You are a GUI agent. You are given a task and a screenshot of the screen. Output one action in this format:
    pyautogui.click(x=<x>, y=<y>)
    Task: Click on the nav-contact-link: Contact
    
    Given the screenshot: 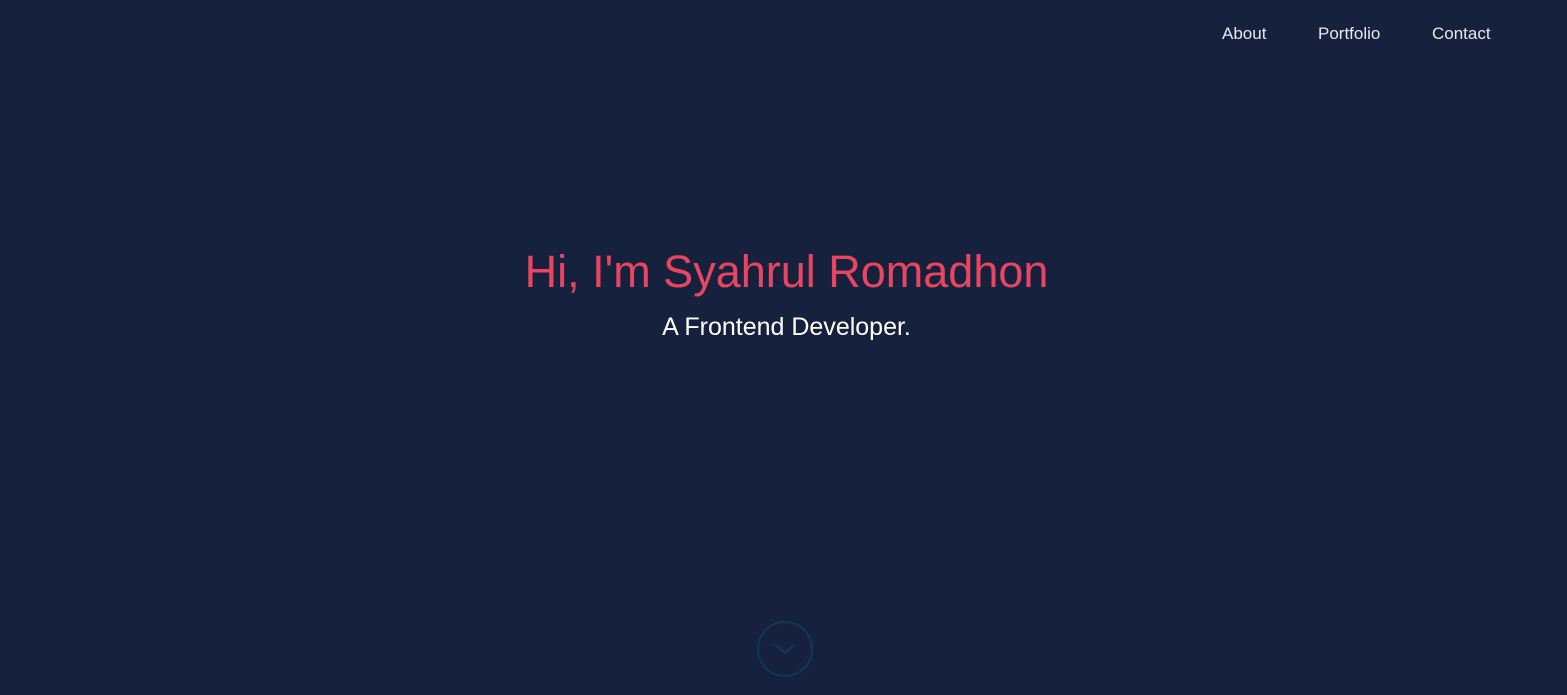 What is the action you would take?
    pyautogui.click(x=1461, y=34)
    